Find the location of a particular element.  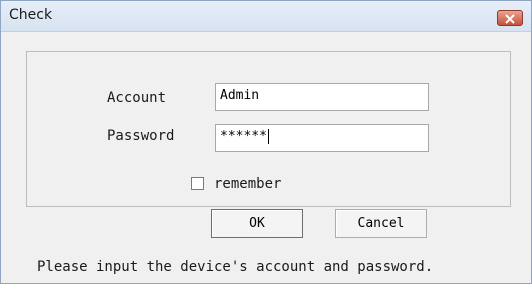

account-label: Account is located at coordinates (137, 98).